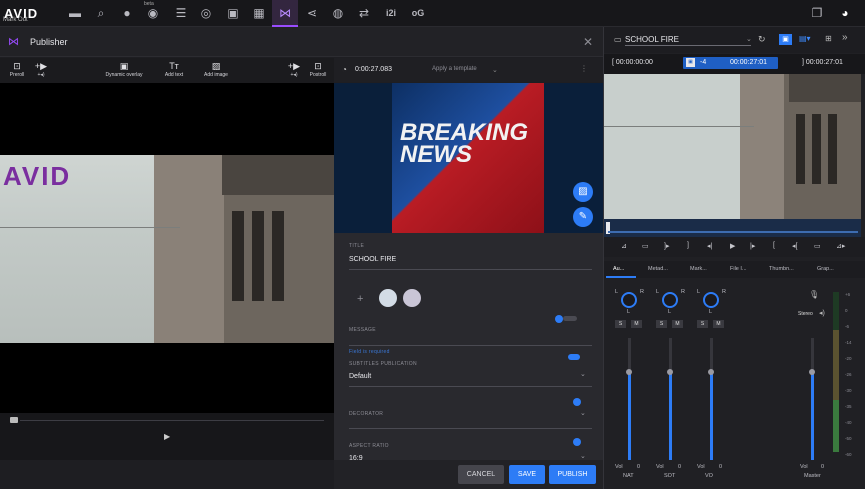  Describe the element at coordinates (652, 39) in the screenshot. I see `clip-name: SCHOOL FIRE` at that location.